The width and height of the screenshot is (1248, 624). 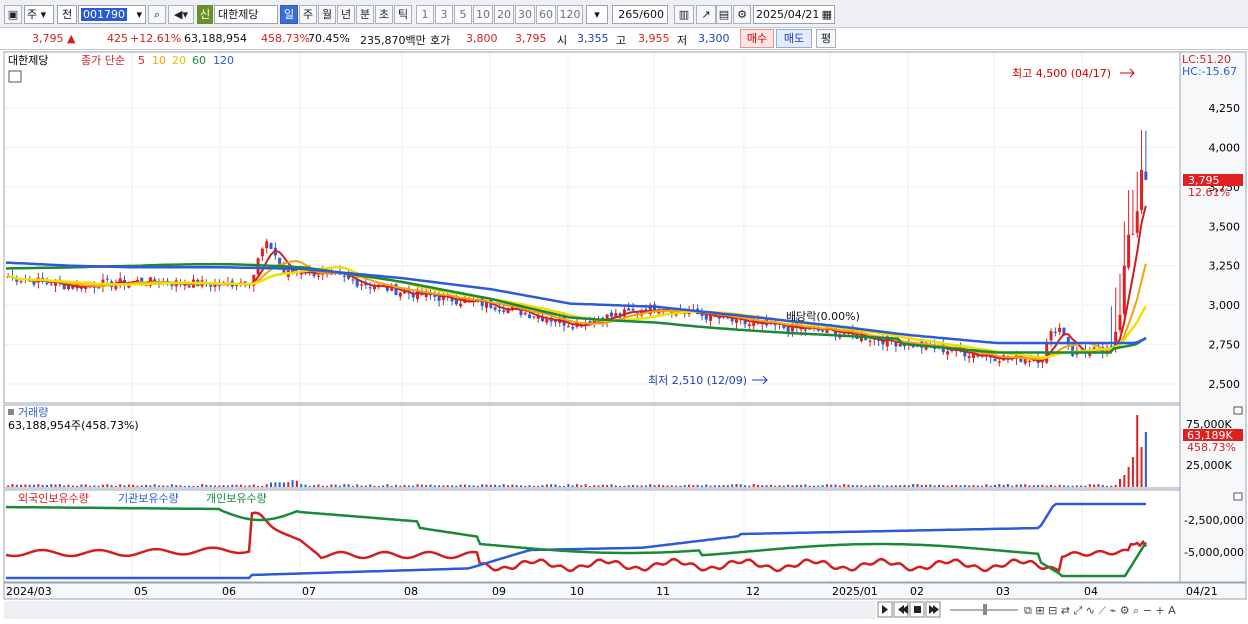 What do you see at coordinates (757, 38) in the screenshot?
I see `buy-button: 매수` at bounding box center [757, 38].